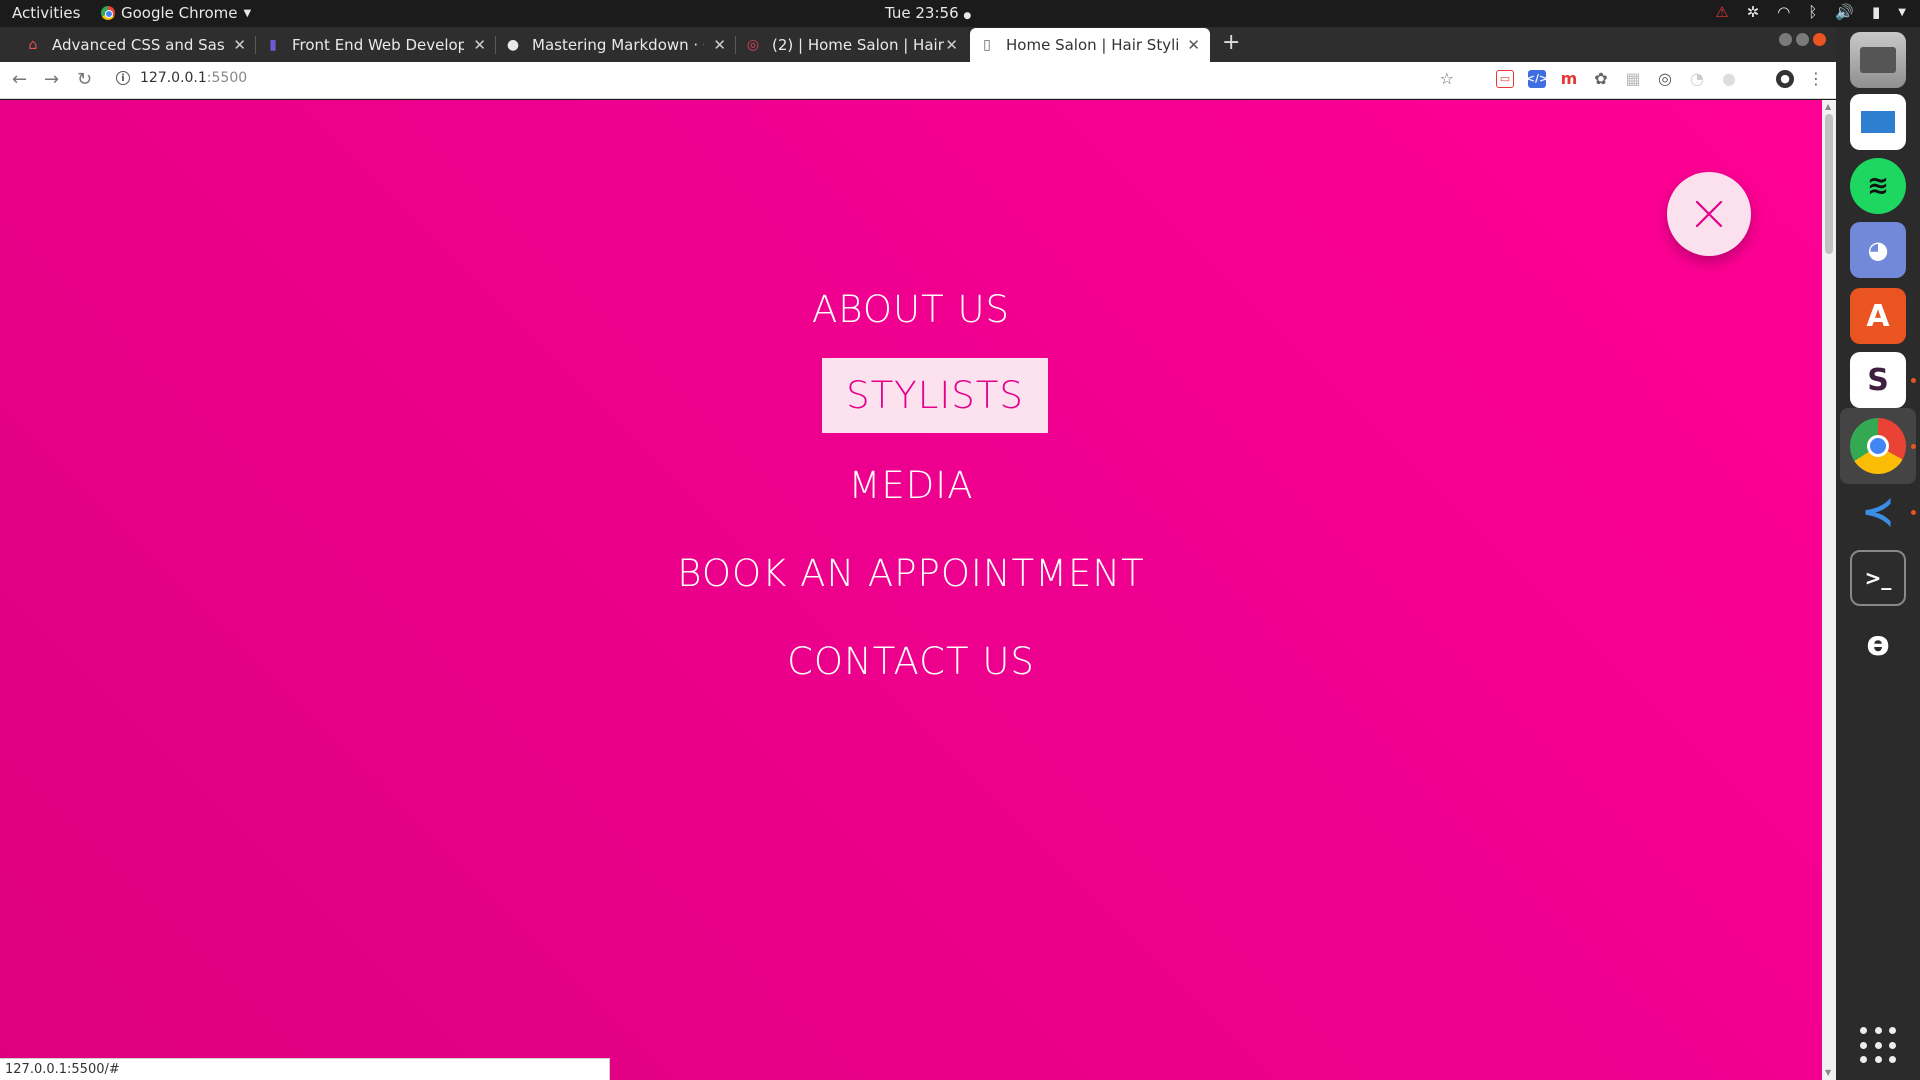  What do you see at coordinates (1785, 39) in the screenshot?
I see `minimize-icon` at bounding box center [1785, 39].